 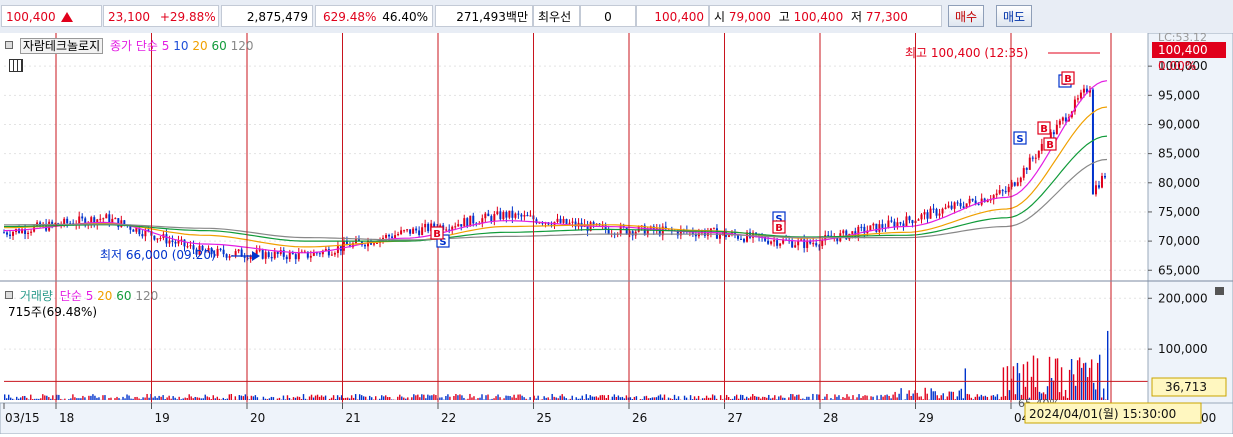 What do you see at coordinates (9, 295) in the screenshot?
I see `legend-box-icon` at bounding box center [9, 295].